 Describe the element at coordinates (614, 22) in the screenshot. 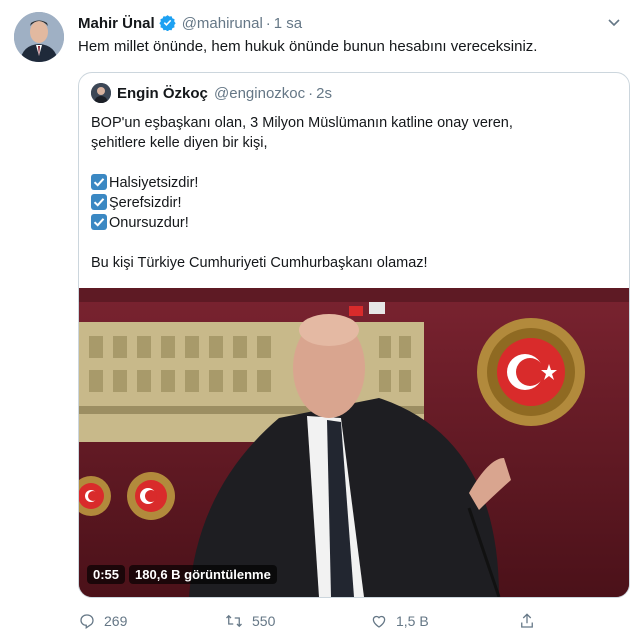

I see `chevron-down-icon` at that location.